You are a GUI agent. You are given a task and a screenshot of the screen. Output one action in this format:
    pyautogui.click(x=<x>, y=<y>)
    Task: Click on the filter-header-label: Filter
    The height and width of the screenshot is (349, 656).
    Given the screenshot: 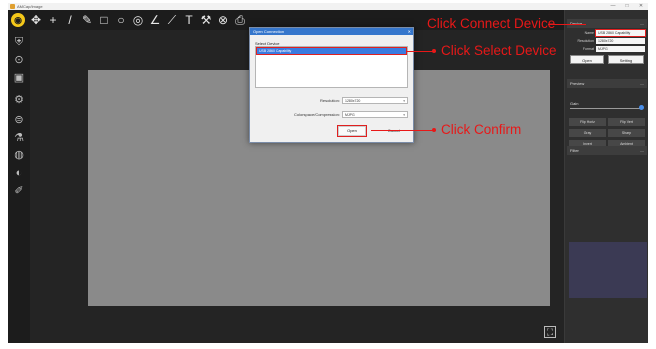 What is the action you would take?
    pyautogui.click(x=574, y=150)
    